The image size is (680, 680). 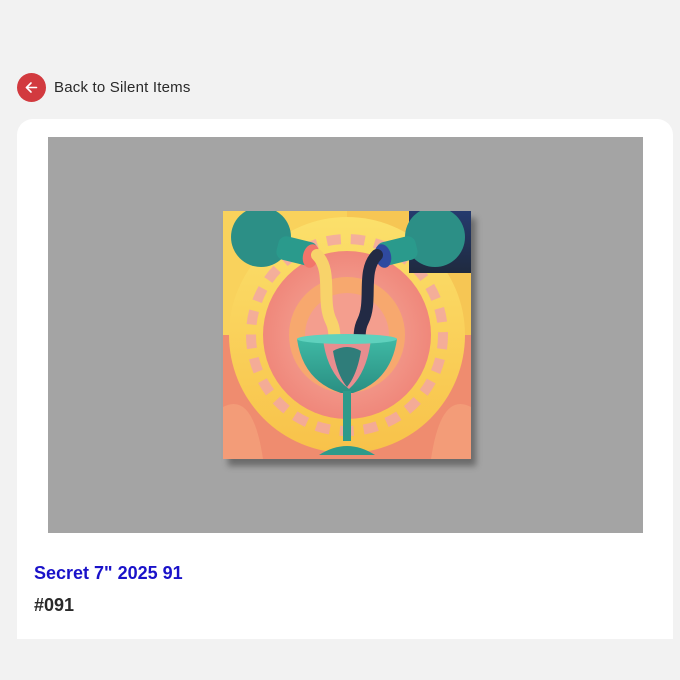 What do you see at coordinates (122, 87) in the screenshot?
I see `back-link-label: Back to Silent Items` at bounding box center [122, 87].